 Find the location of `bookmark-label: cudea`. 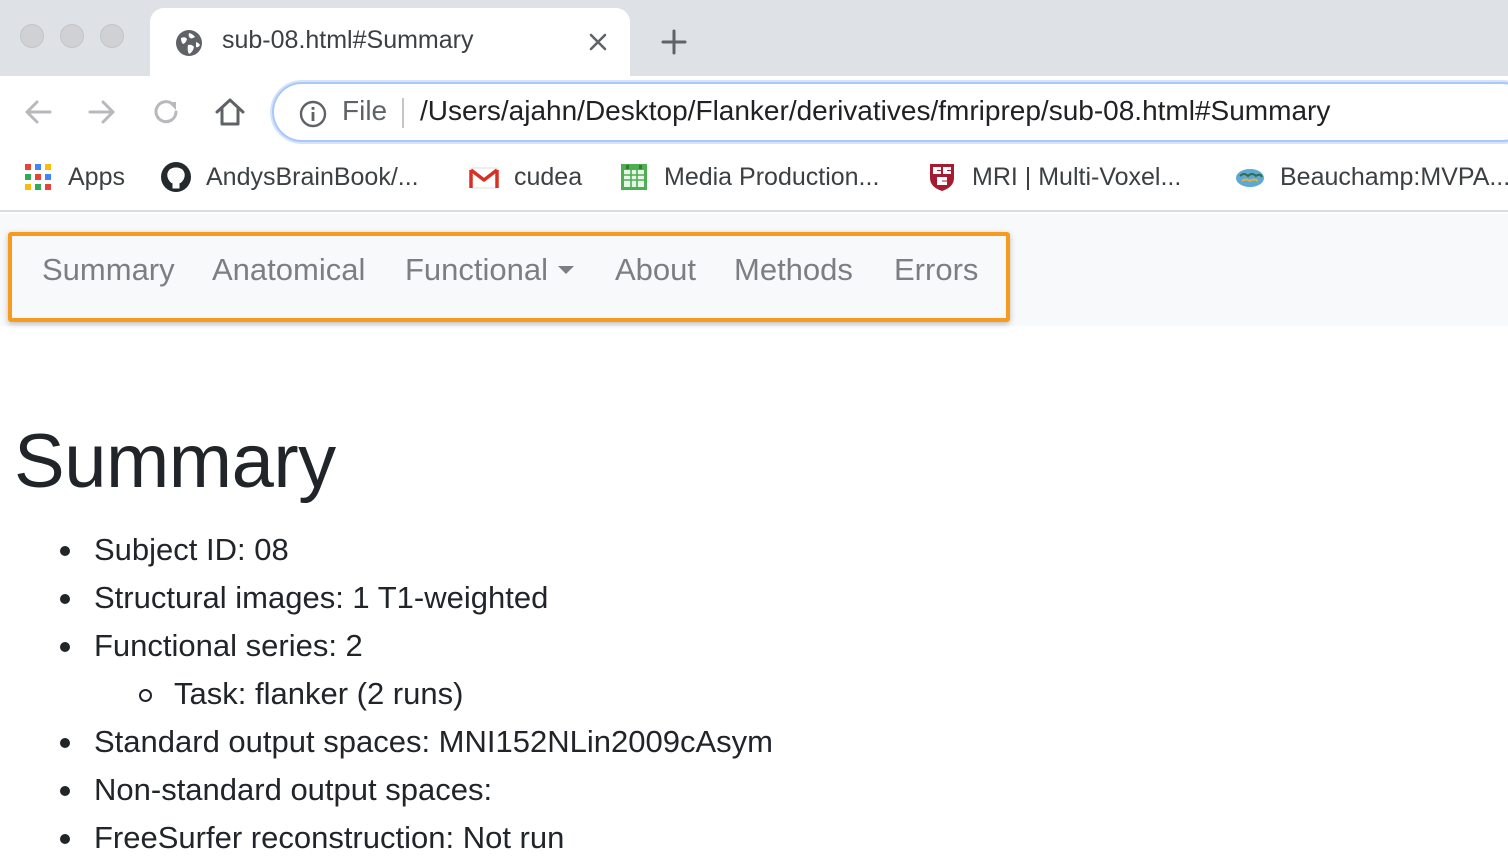

bookmark-label: cudea is located at coordinates (548, 176).